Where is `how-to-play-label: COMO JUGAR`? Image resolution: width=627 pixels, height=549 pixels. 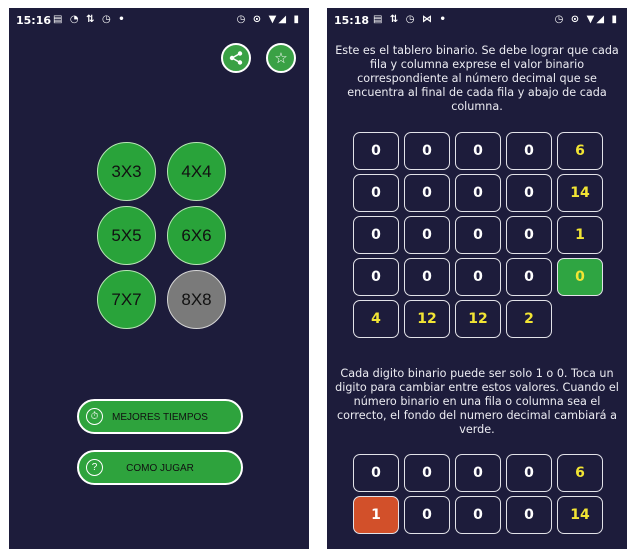 how-to-play-label: COMO JUGAR is located at coordinates (160, 468).